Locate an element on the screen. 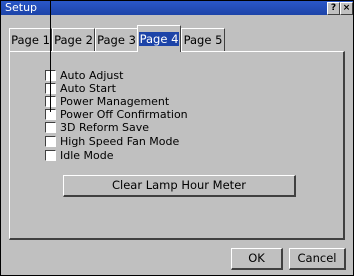 This screenshot has width=354, height=276. checkbox-3d-reform-save: 3D Reform Save is located at coordinates (97, 127).